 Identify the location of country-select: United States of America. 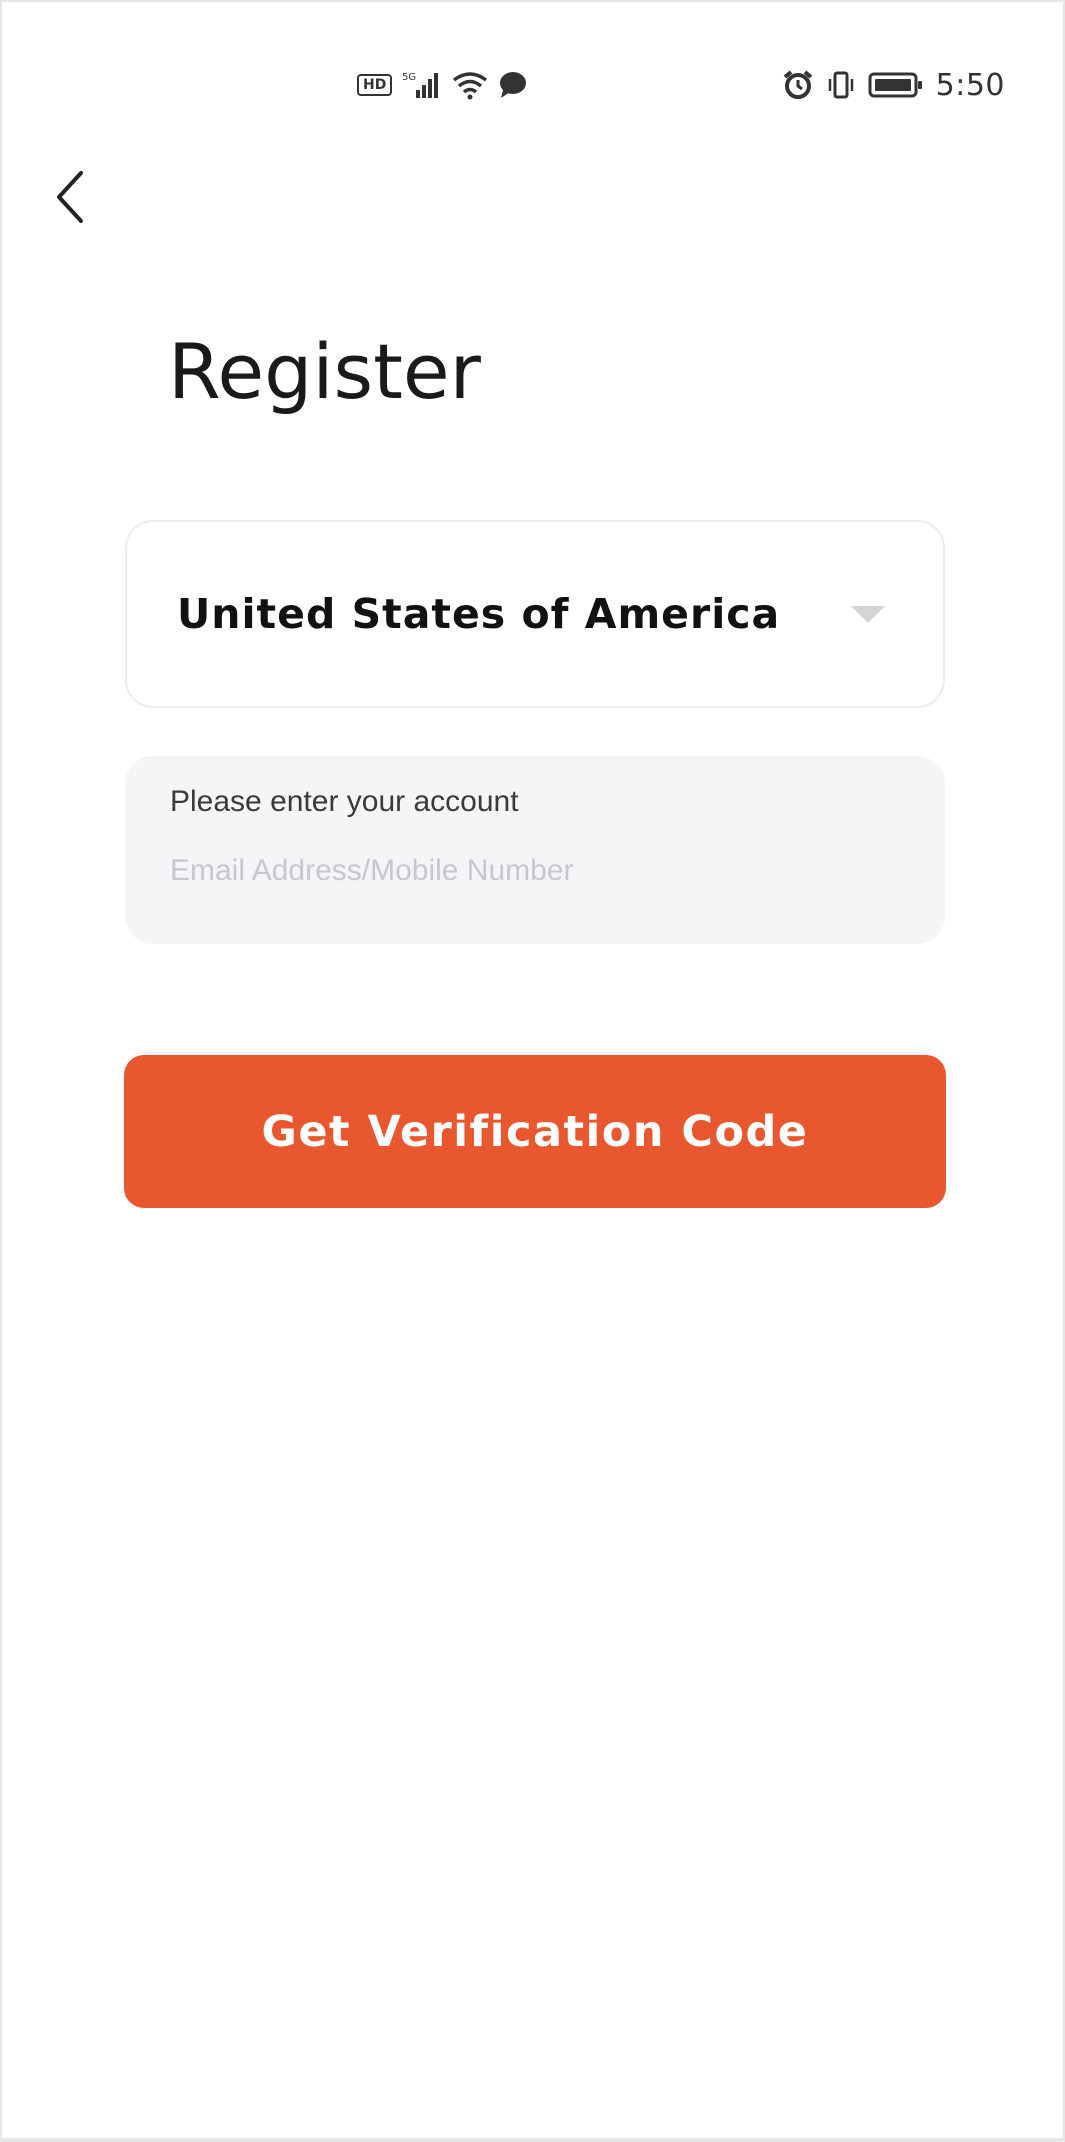
(535, 614).